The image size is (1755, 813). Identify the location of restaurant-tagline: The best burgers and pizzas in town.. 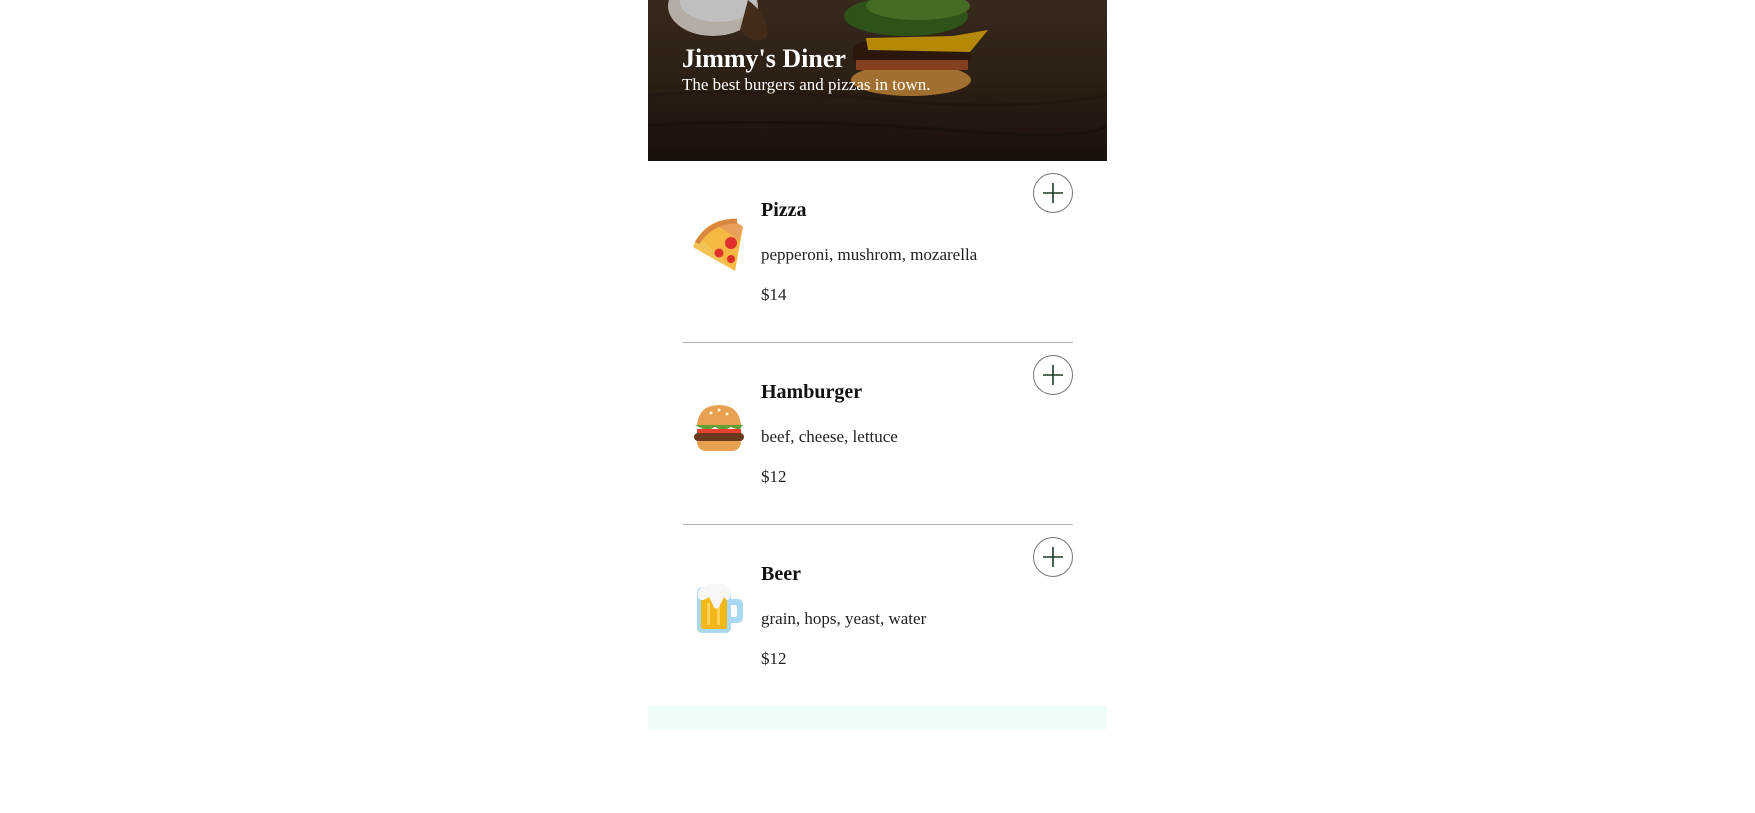
(806, 84).